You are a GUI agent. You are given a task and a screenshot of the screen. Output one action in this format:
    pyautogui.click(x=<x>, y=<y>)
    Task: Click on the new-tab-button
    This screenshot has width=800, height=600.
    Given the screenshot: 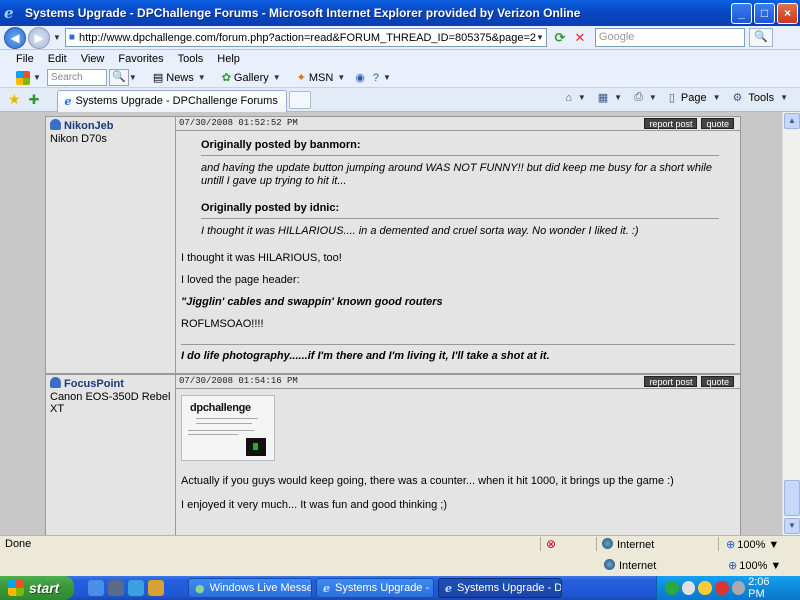 What is the action you would take?
    pyautogui.click(x=300, y=99)
    